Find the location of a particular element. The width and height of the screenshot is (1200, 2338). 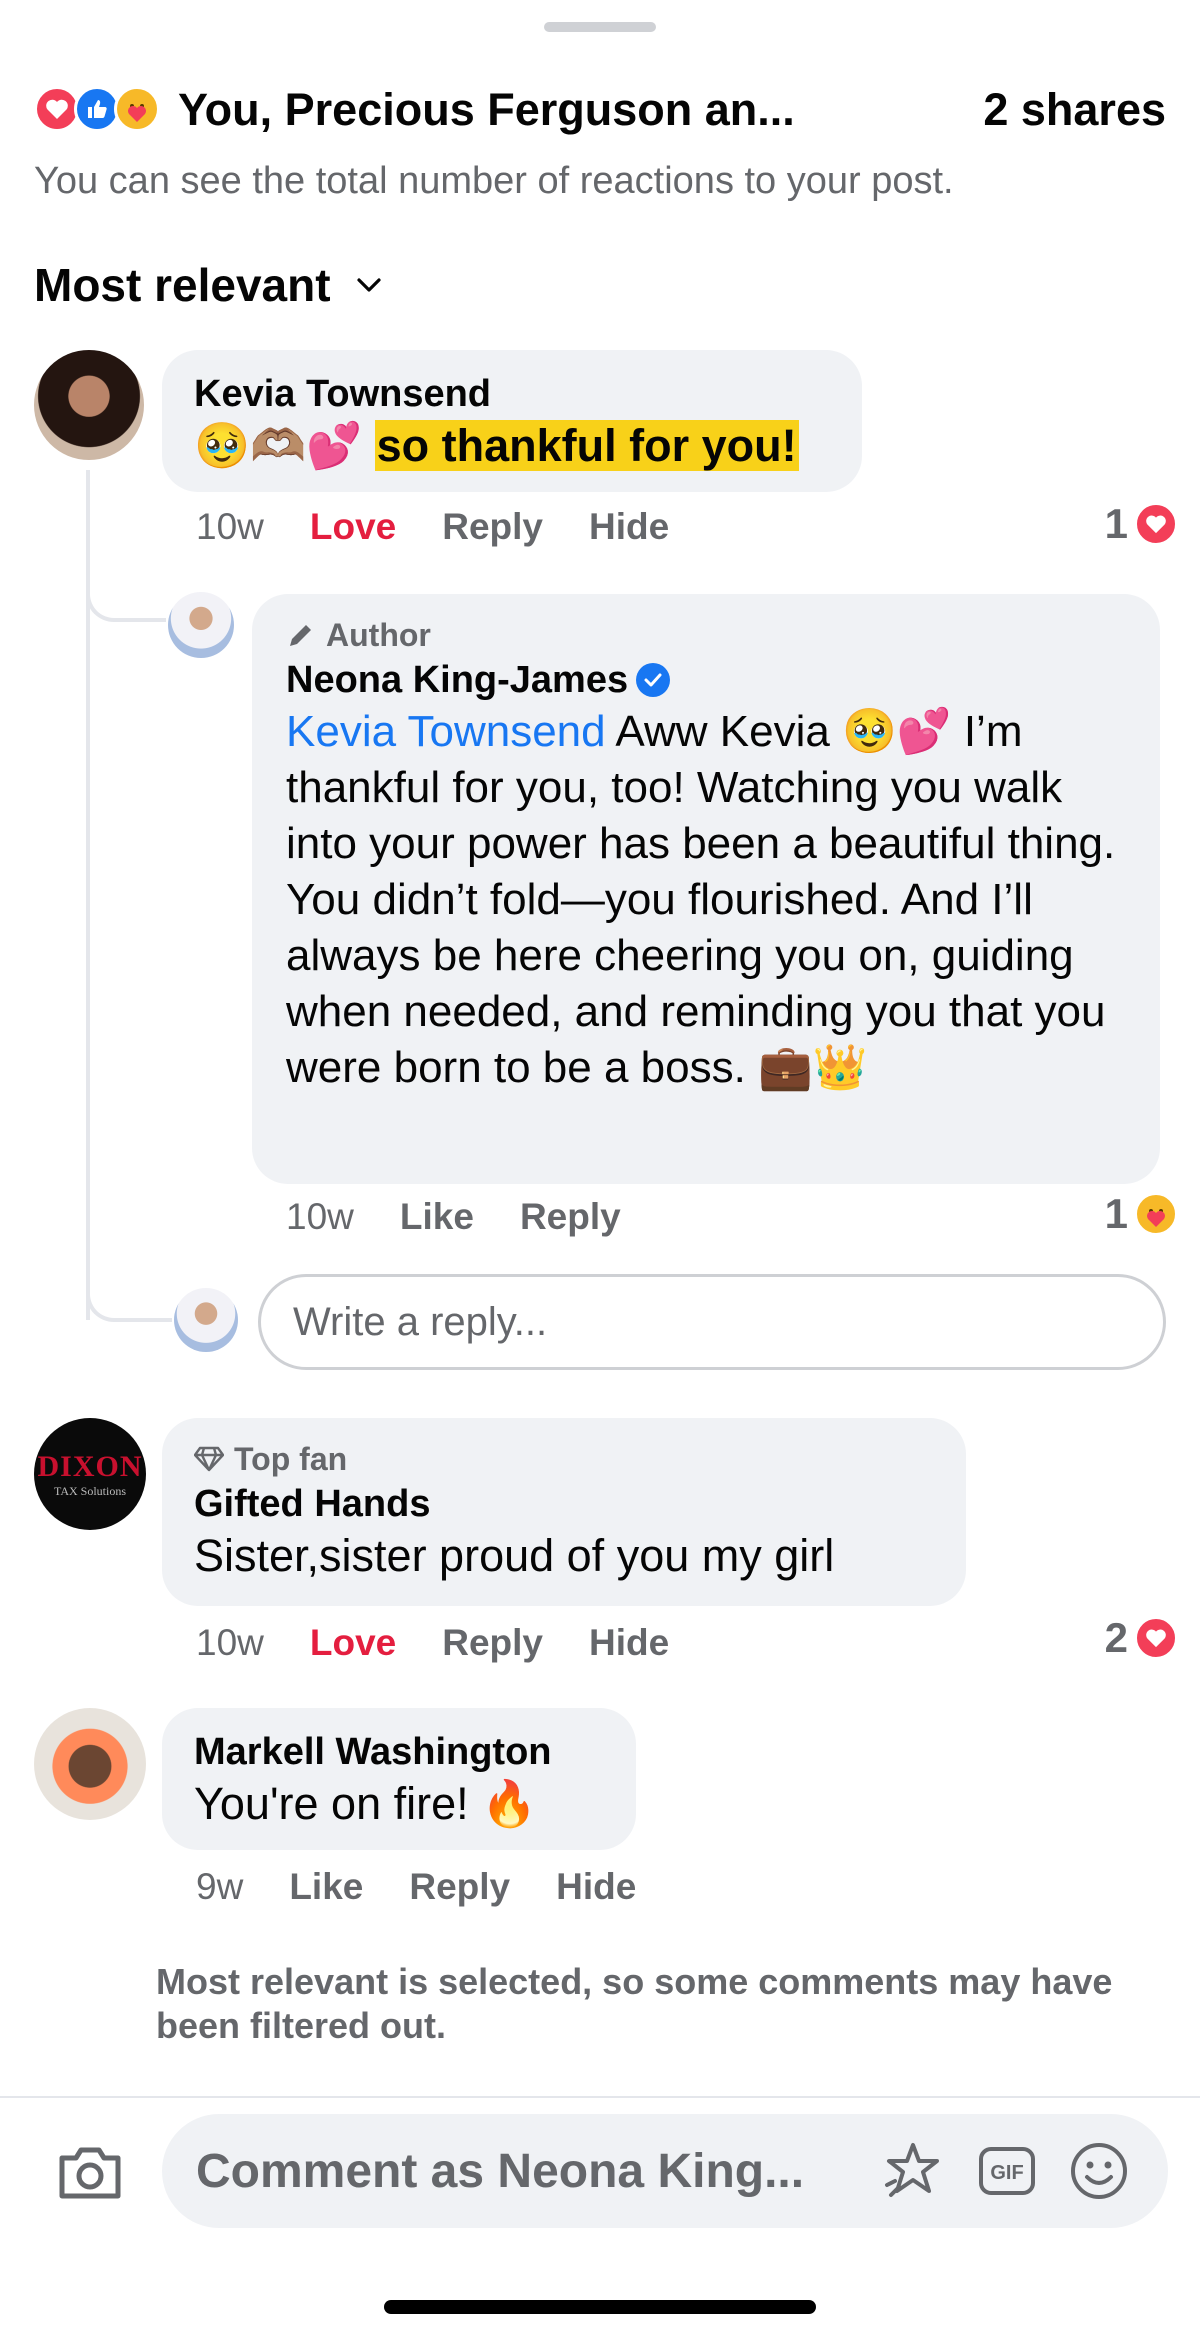

comment-text: You're on fire! 🔥 is located at coordinates (366, 1803).